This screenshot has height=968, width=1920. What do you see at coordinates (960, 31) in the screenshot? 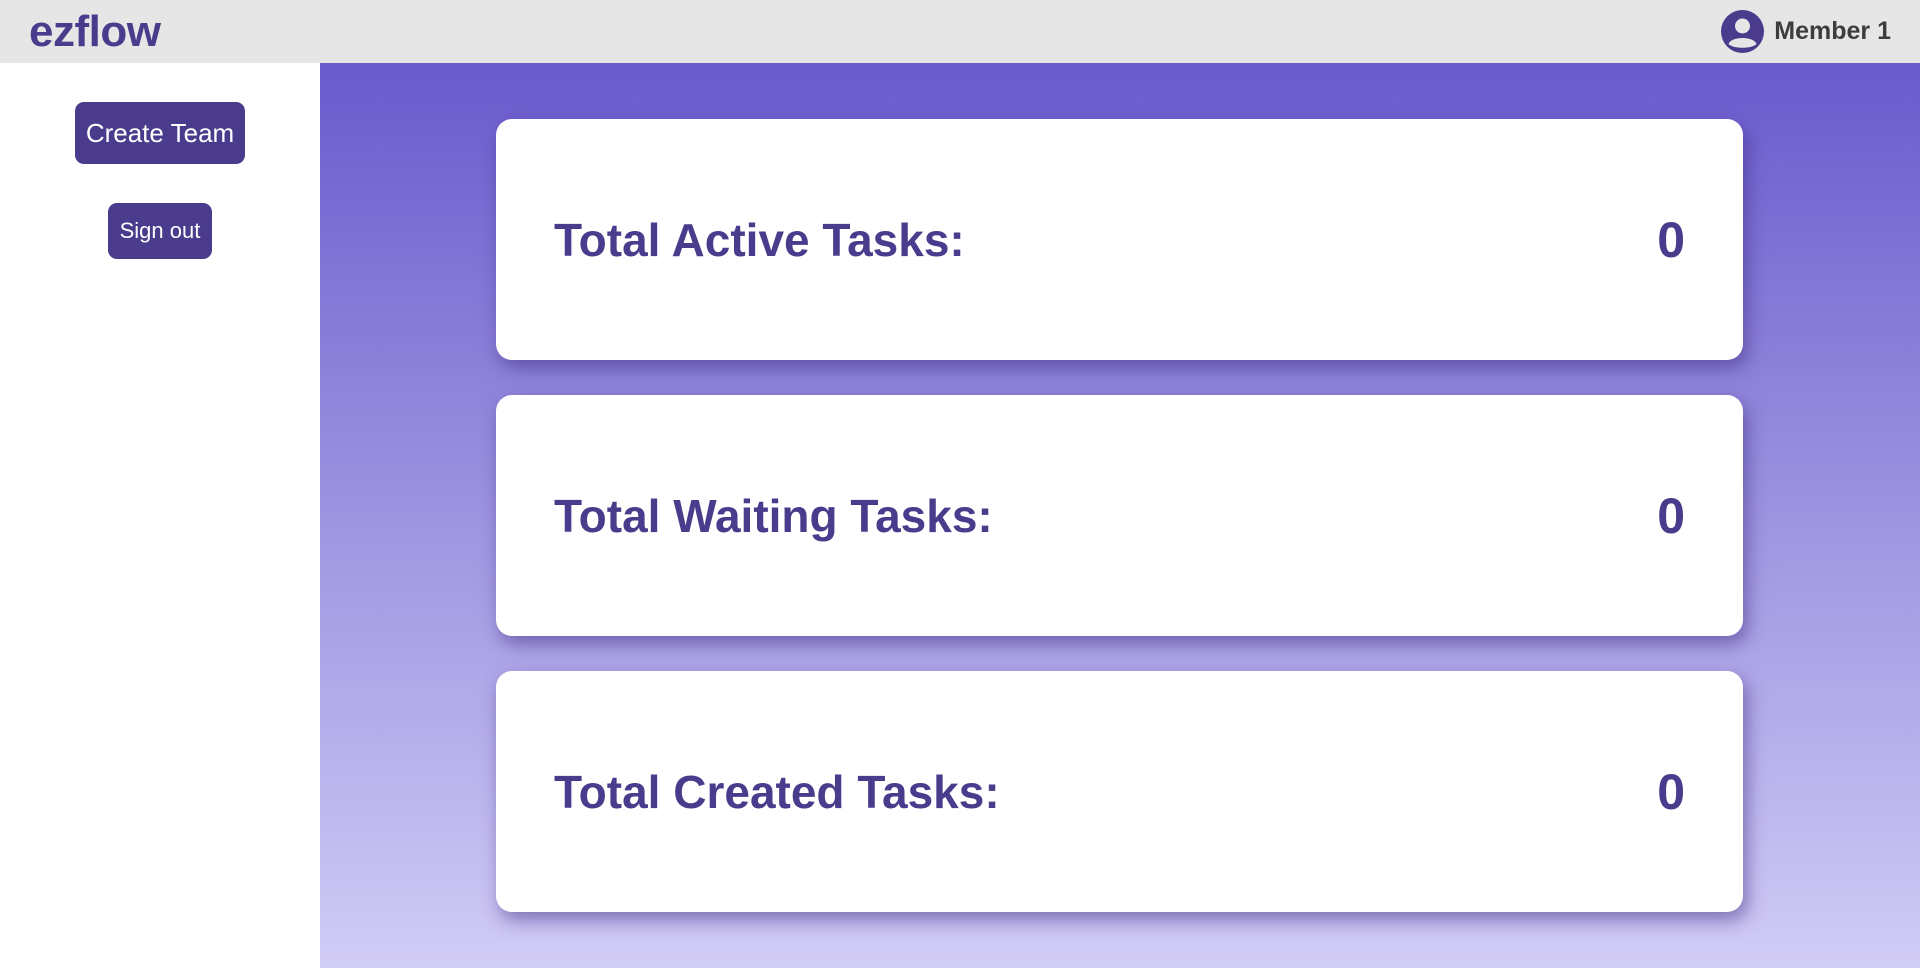
I see `top-bar: ezflow Member 1` at bounding box center [960, 31].